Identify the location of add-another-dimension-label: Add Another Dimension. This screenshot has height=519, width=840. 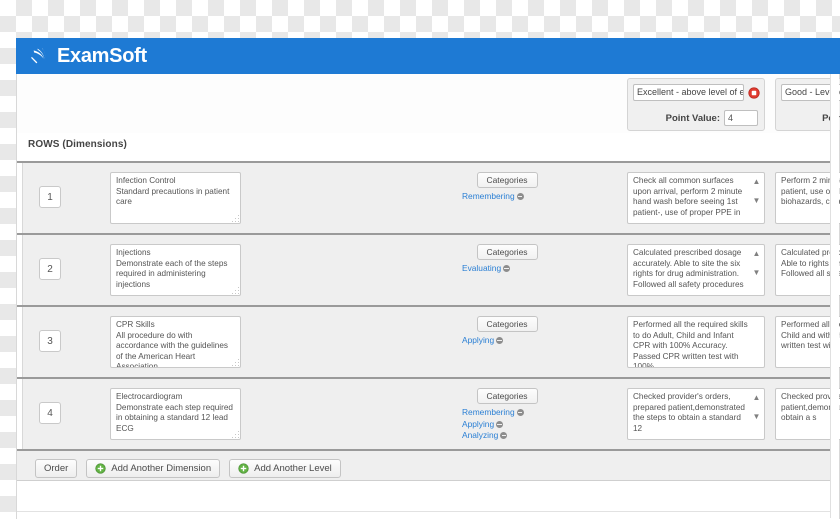
(161, 468).